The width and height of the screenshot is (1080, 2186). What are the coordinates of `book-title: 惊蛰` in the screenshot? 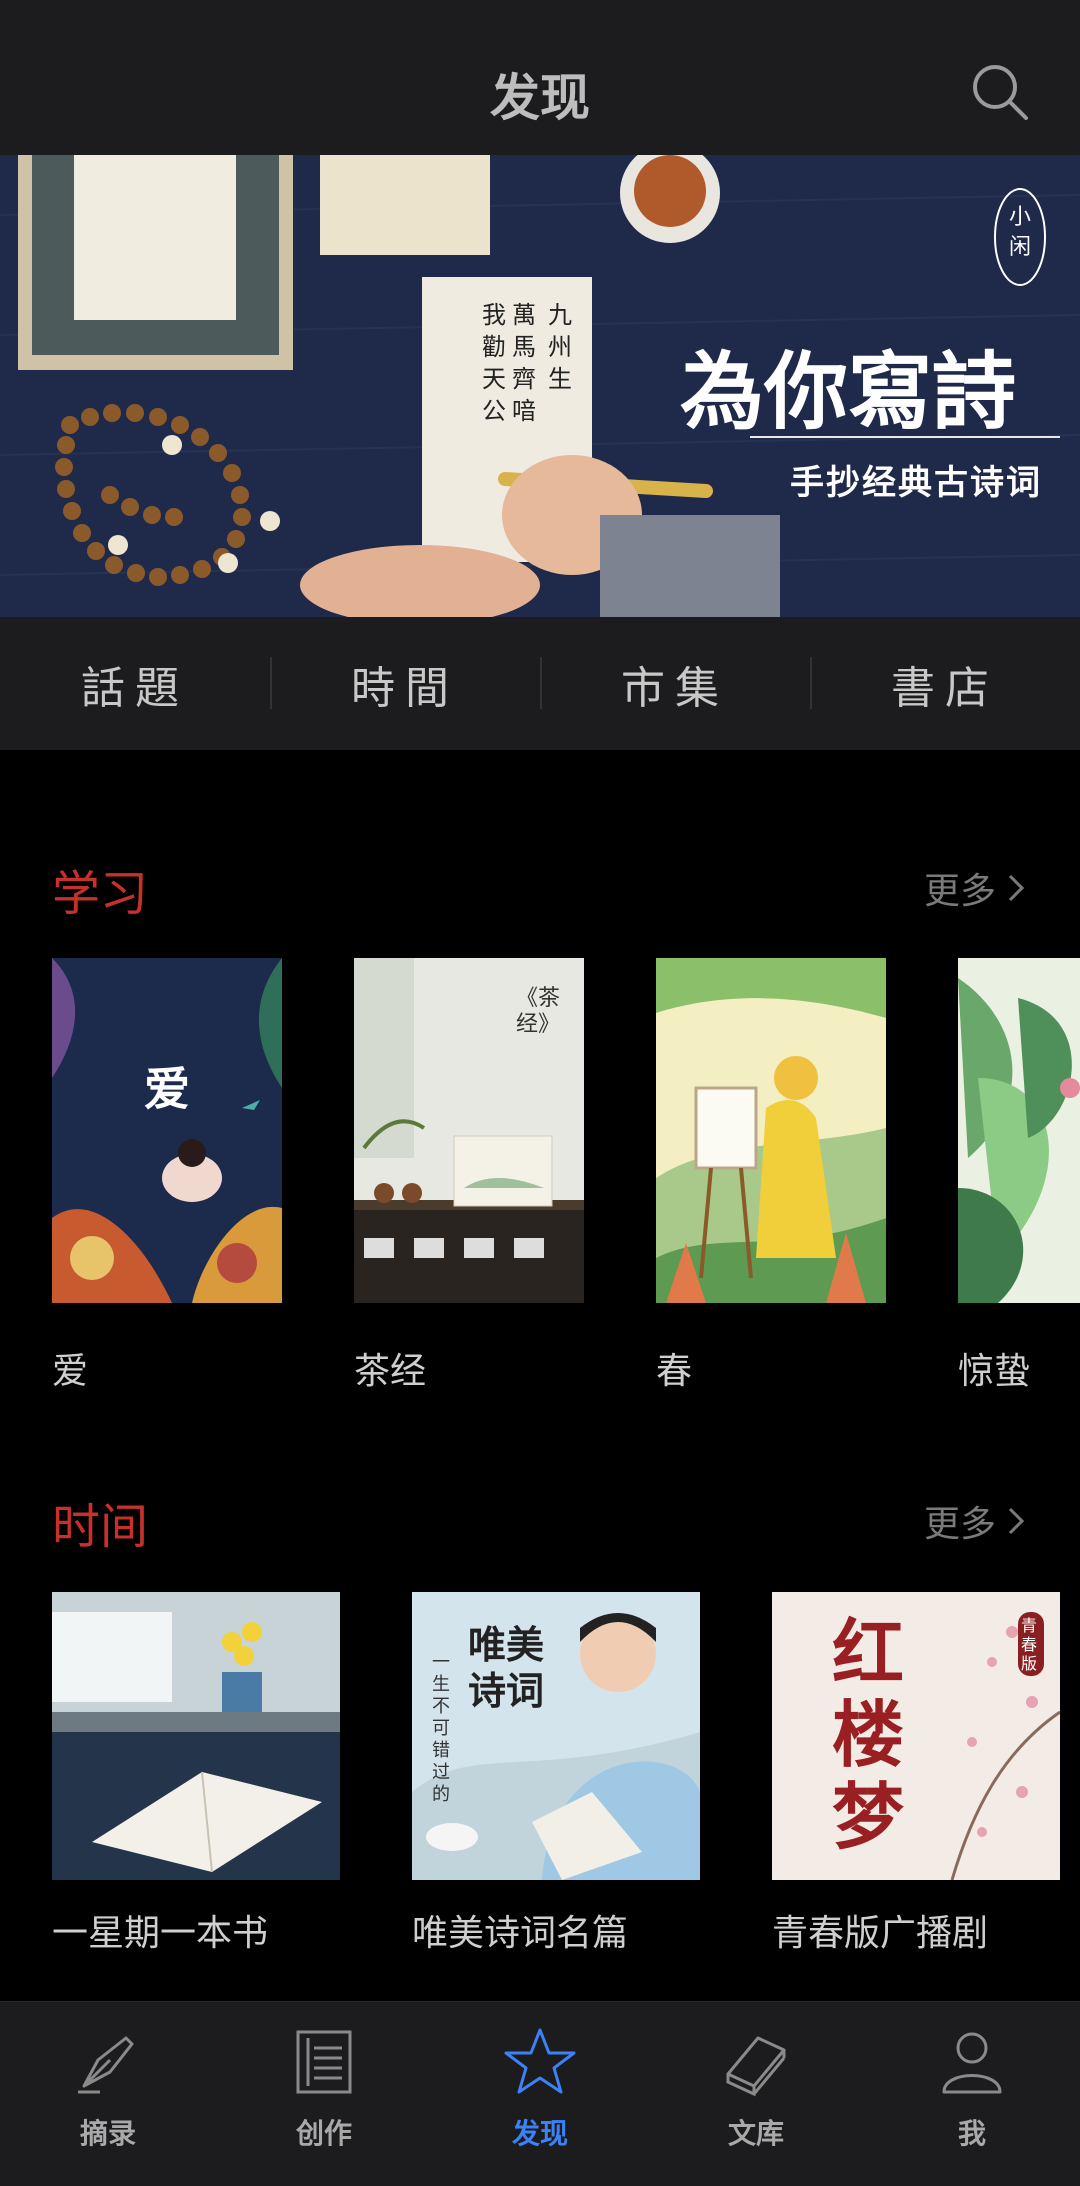 It's located at (994, 1371).